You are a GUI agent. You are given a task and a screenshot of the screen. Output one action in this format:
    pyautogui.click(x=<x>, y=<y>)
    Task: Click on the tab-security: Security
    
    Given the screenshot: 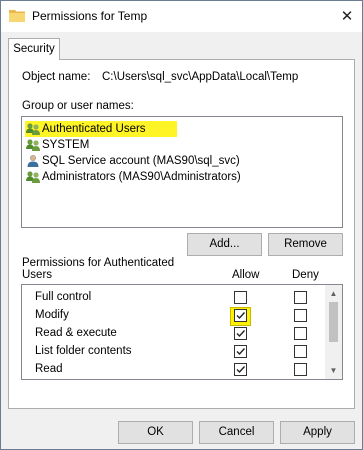 What is the action you would take?
    pyautogui.click(x=34, y=49)
    